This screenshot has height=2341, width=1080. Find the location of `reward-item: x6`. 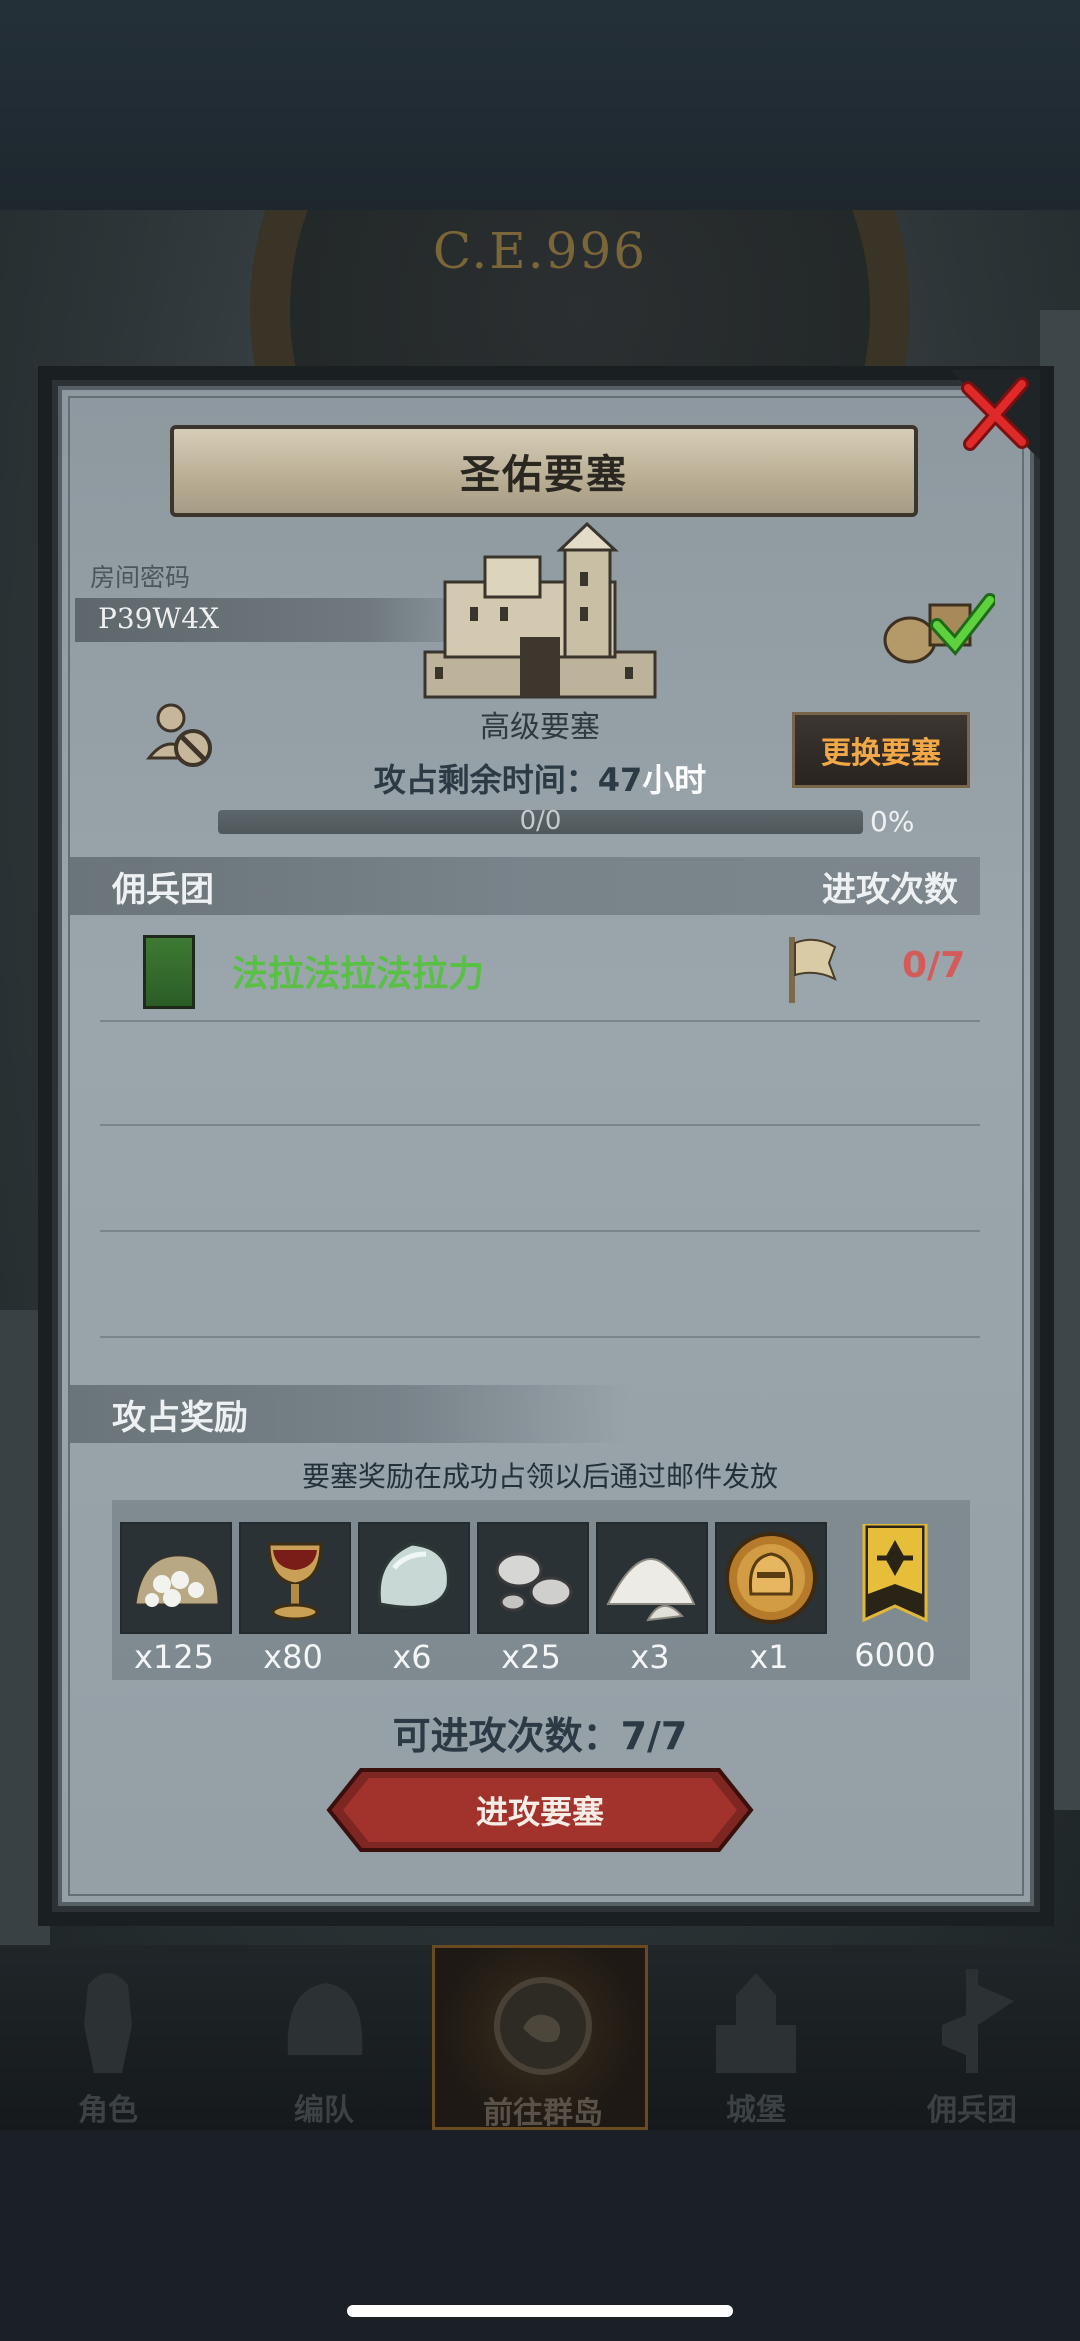

reward-item: x6 is located at coordinates (414, 1599).